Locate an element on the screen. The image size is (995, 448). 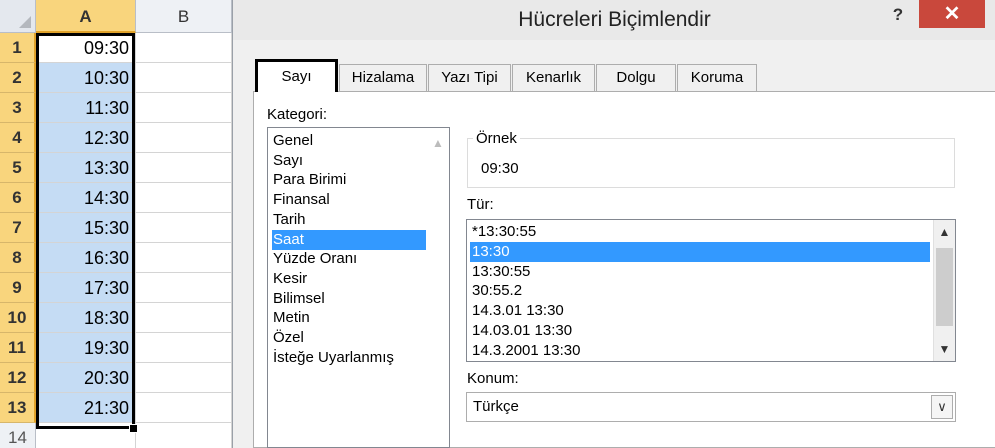
tab-protection: Koruma is located at coordinates (717, 78).